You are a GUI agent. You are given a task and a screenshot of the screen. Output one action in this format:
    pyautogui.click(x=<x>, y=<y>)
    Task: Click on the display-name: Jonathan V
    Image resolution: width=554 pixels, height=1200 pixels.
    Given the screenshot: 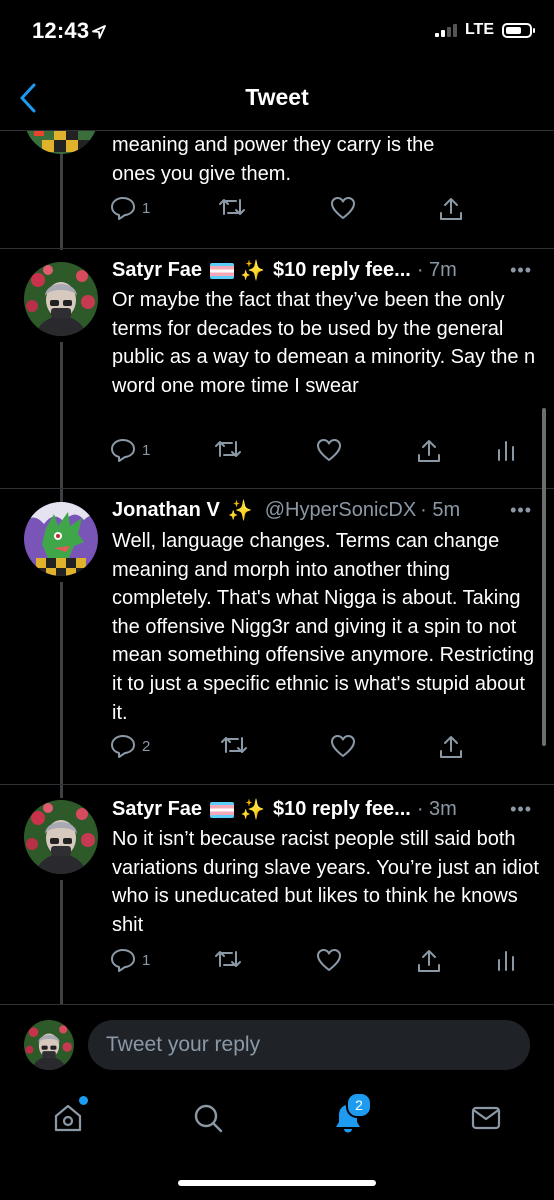 What is the action you would take?
    pyautogui.click(x=166, y=510)
    